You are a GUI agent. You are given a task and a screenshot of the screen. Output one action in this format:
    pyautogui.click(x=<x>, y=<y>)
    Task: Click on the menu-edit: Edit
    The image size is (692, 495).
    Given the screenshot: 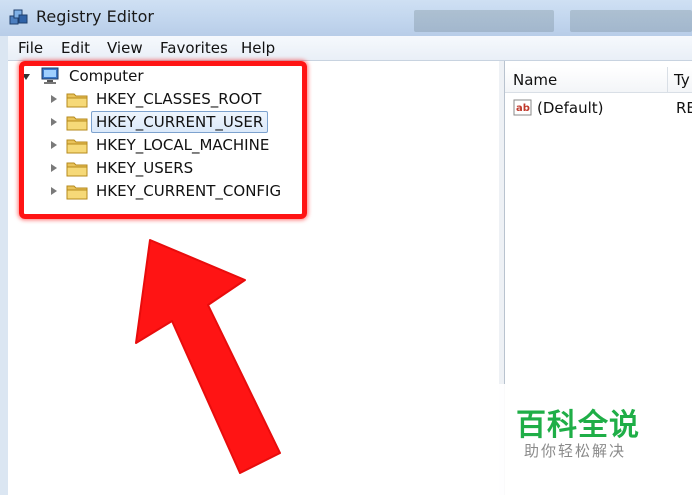 What is the action you would take?
    pyautogui.click(x=75, y=48)
    